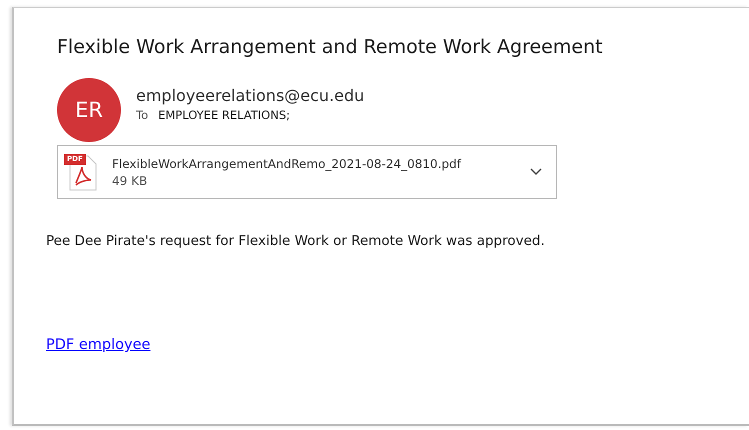 This screenshot has height=430, width=749. What do you see at coordinates (224, 115) in the screenshot?
I see `recipient: EMPLOYEE RELATIONS;` at bounding box center [224, 115].